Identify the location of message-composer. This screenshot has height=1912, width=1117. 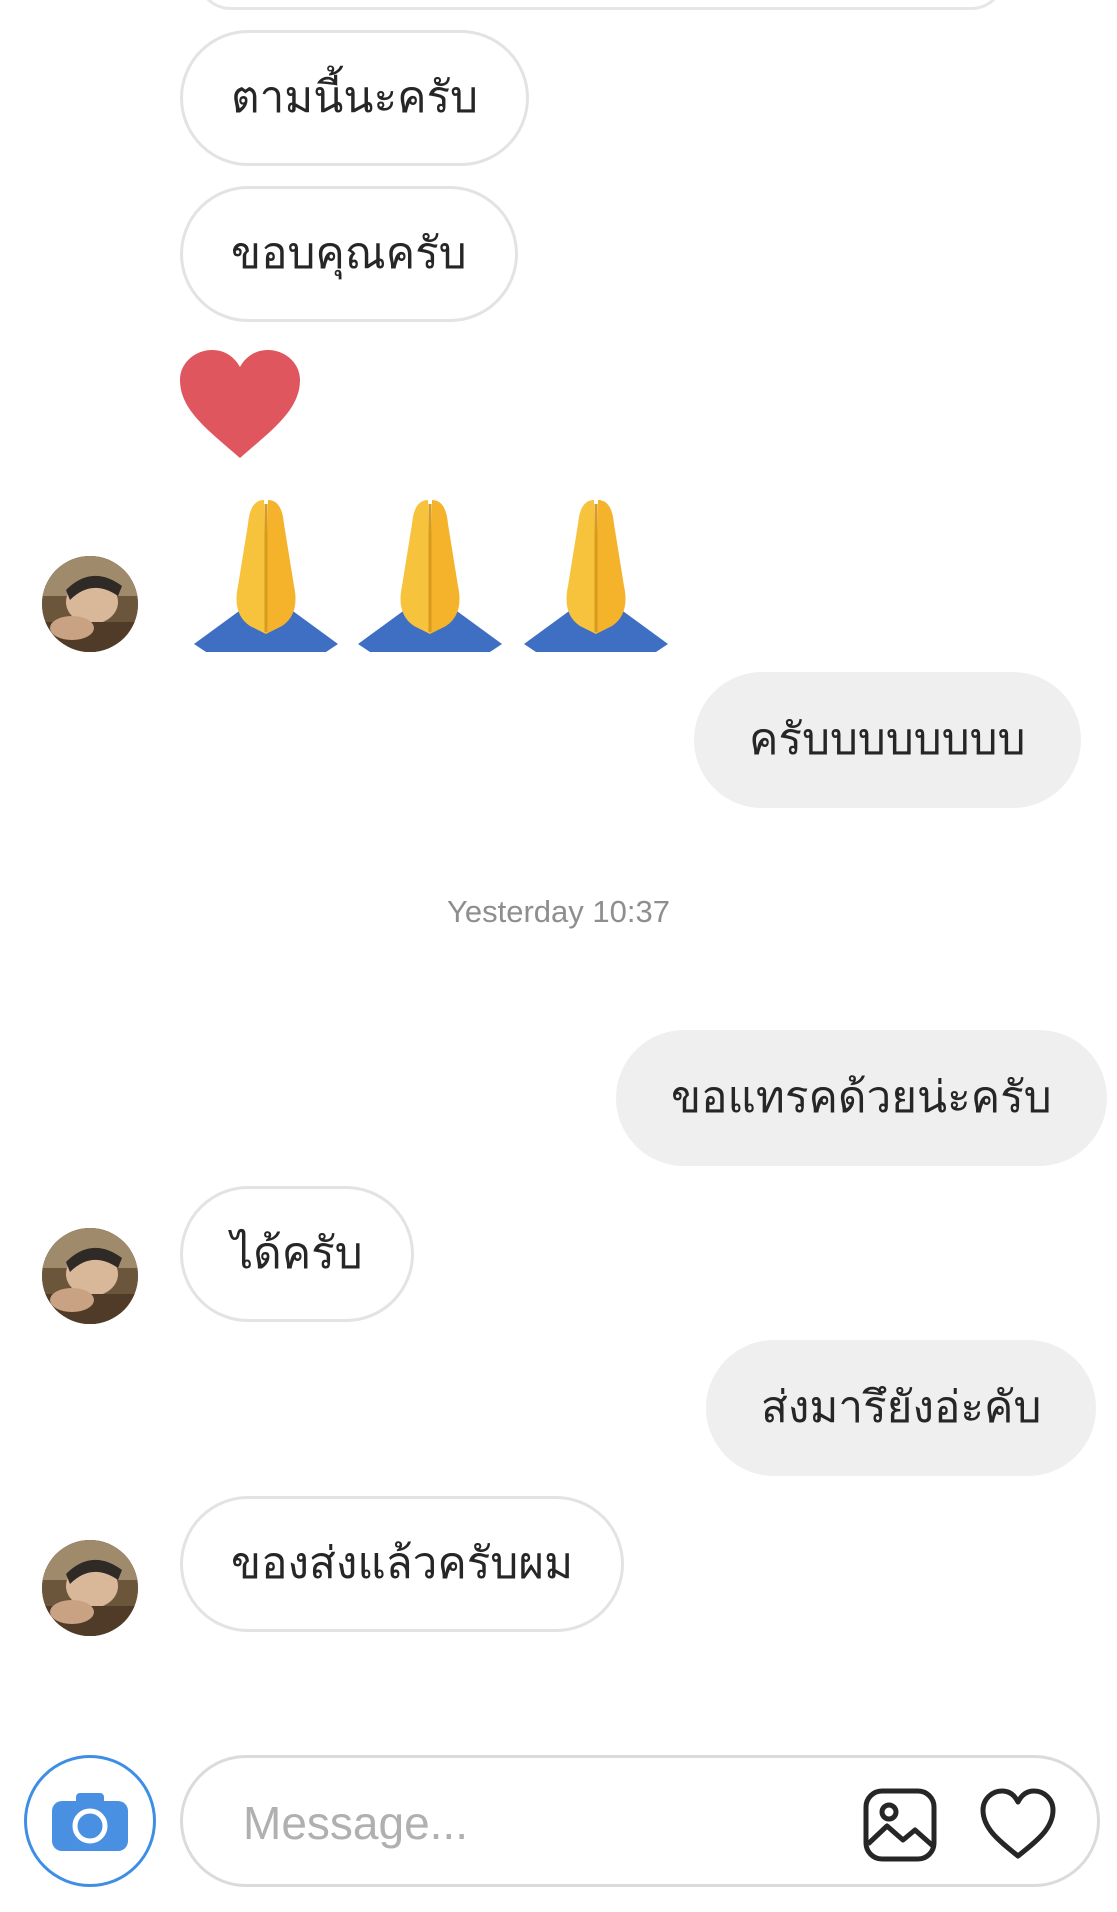
(640, 1821).